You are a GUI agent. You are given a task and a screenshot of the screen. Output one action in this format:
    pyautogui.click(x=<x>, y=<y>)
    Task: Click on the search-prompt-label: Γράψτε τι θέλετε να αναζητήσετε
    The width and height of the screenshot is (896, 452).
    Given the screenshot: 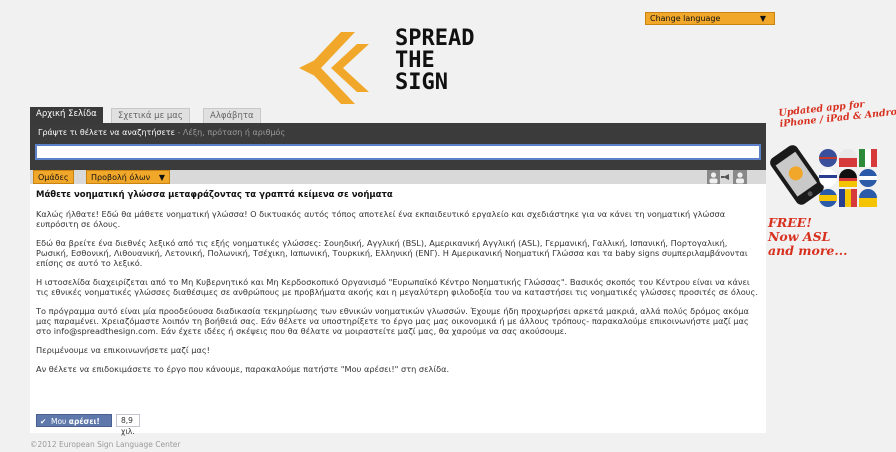 What is the action you would take?
    pyautogui.click(x=106, y=132)
    